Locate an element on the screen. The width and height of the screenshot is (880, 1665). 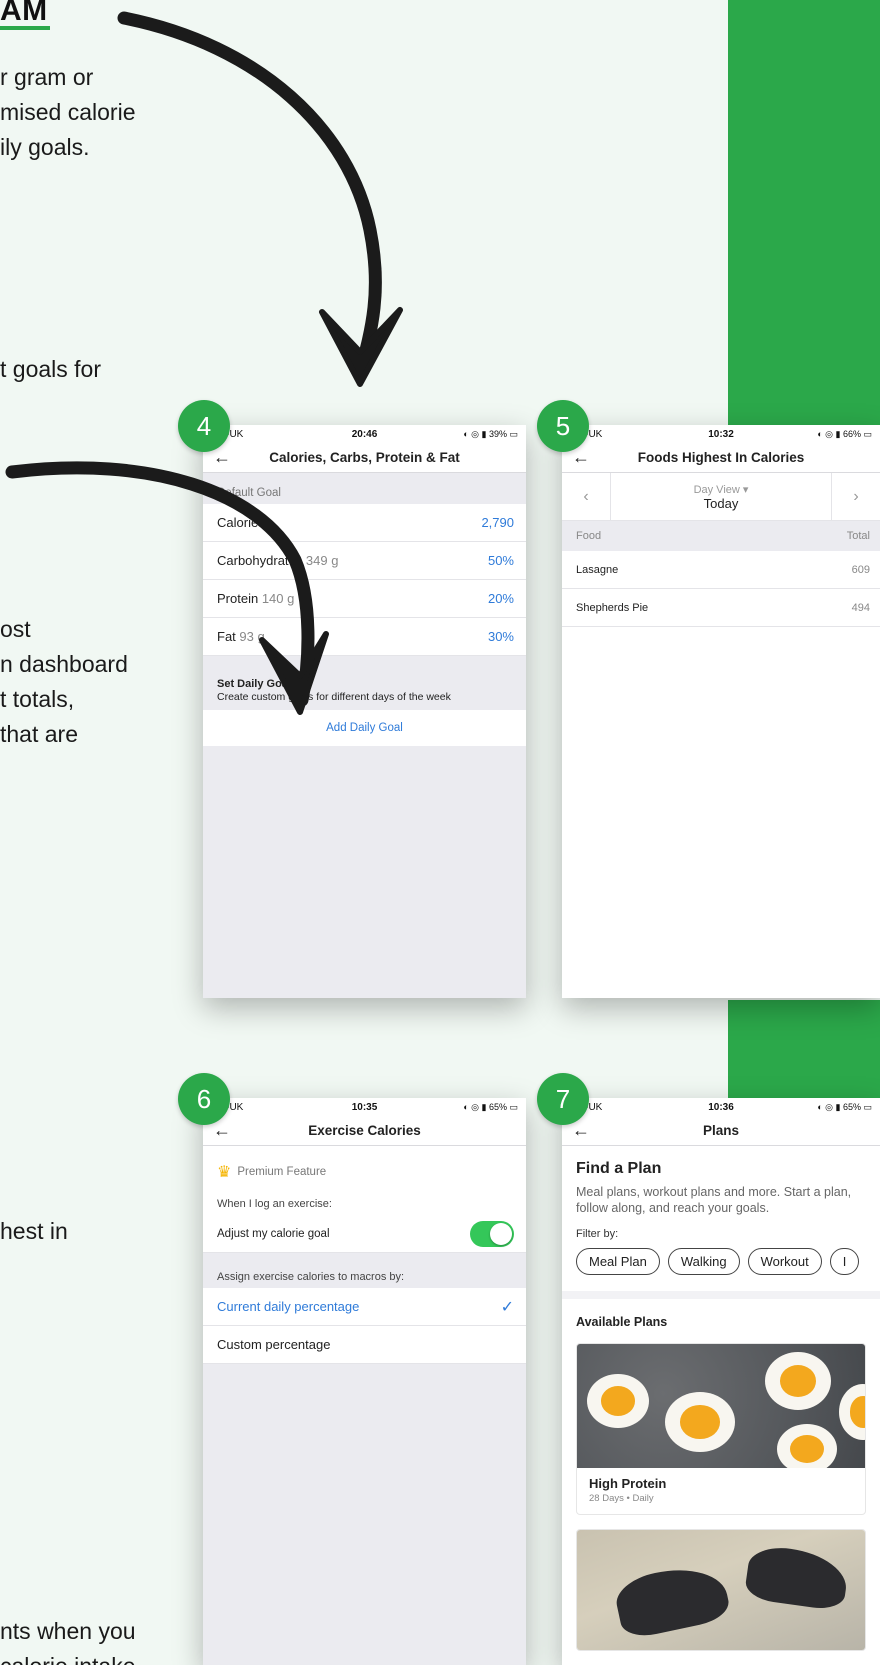
hint-title: Set Daily Goals is located at coordinates (257, 684).